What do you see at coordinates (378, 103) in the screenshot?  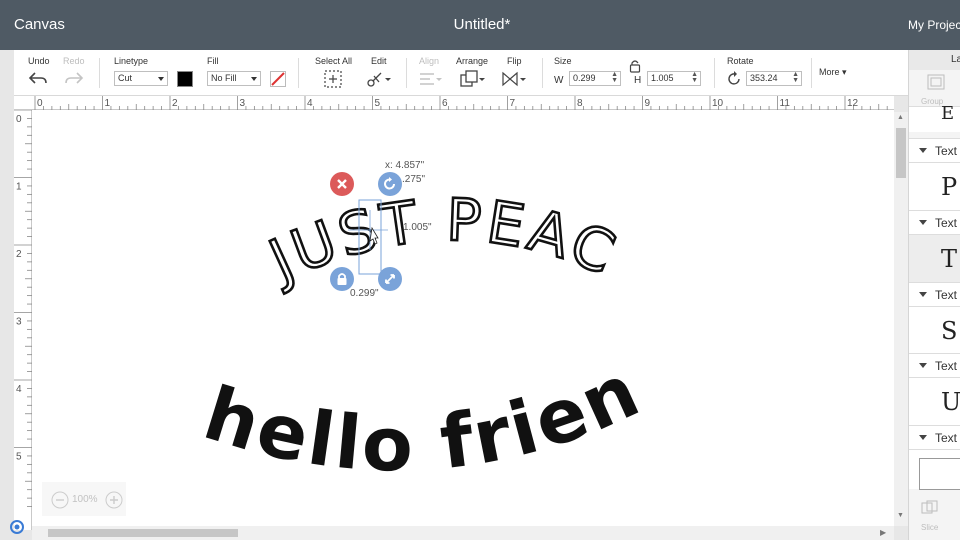 I see `ruler-label: 5` at bounding box center [378, 103].